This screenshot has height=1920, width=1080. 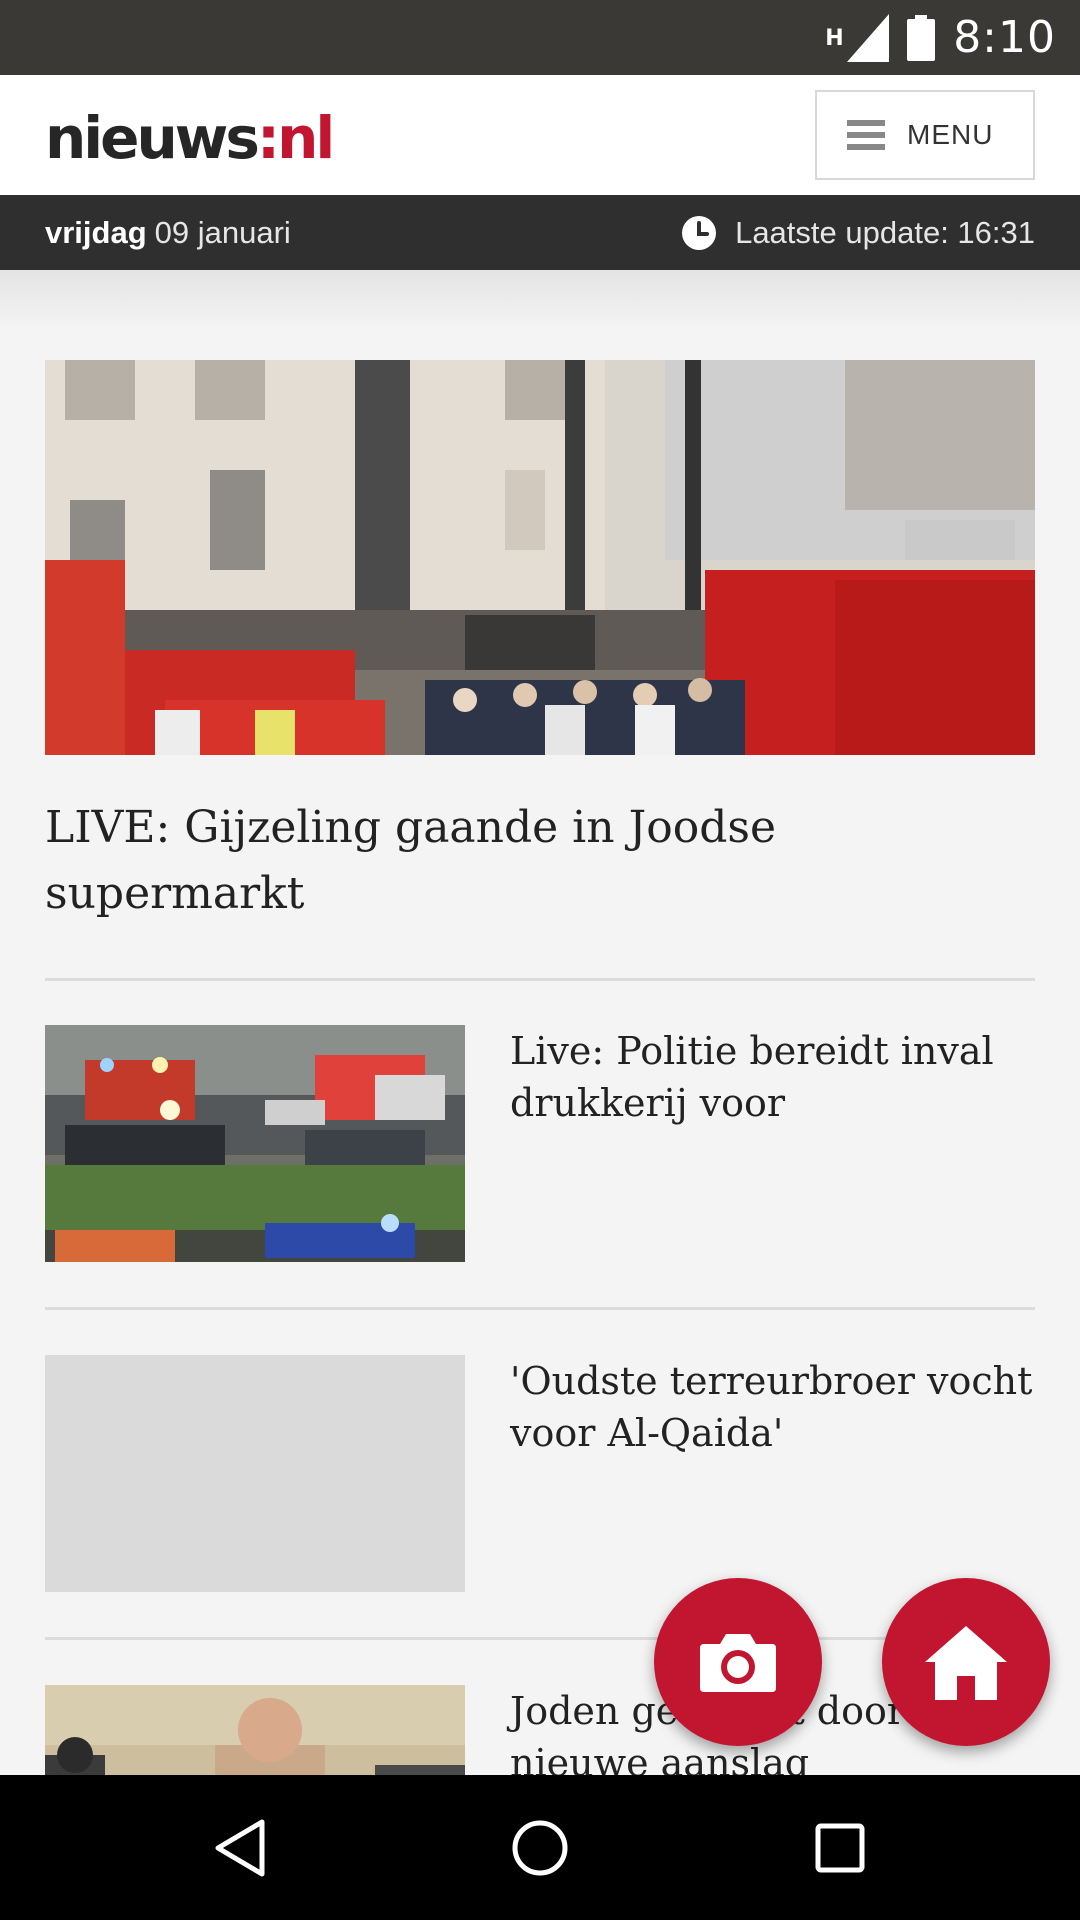 I want to click on day-name: vrijdag, so click(x=96, y=232).